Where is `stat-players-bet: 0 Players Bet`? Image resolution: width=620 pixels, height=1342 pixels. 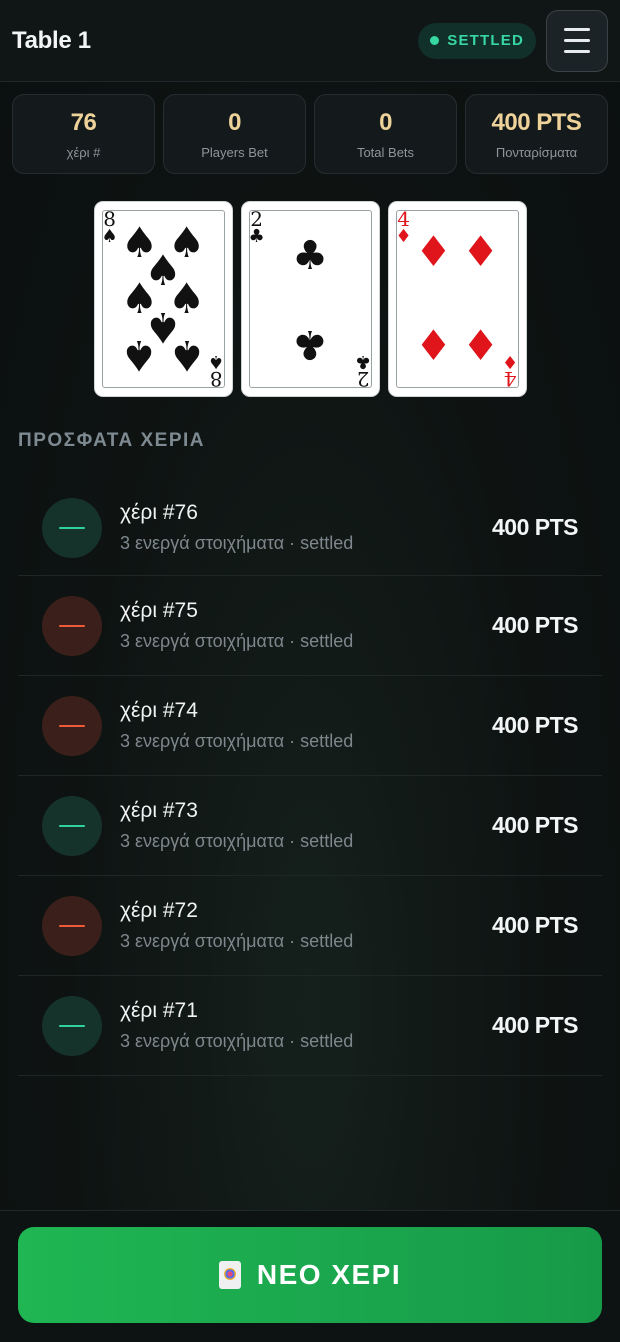 stat-players-bet: 0 Players Bet is located at coordinates (234, 134).